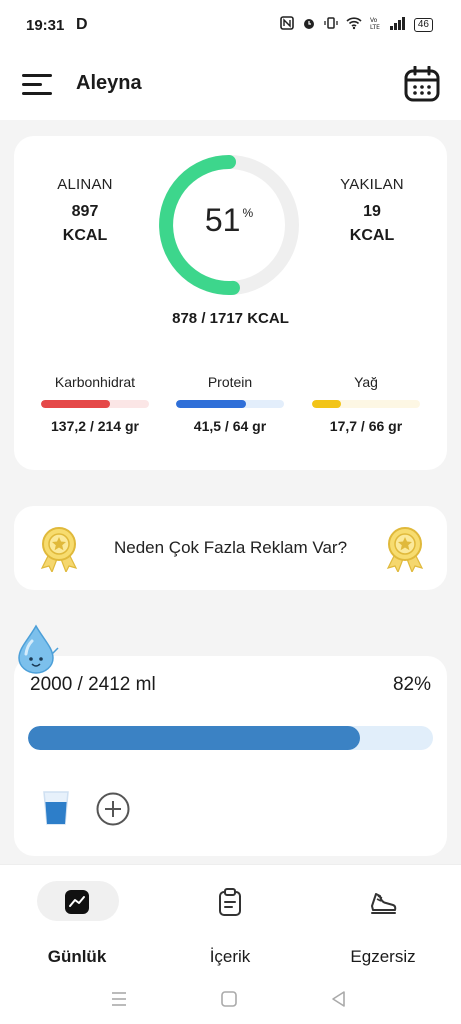 This screenshot has width=461, height=1024. What do you see at coordinates (383, 956) in the screenshot?
I see `nav-exercise-label: Egzersiz` at bounding box center [383, 956].